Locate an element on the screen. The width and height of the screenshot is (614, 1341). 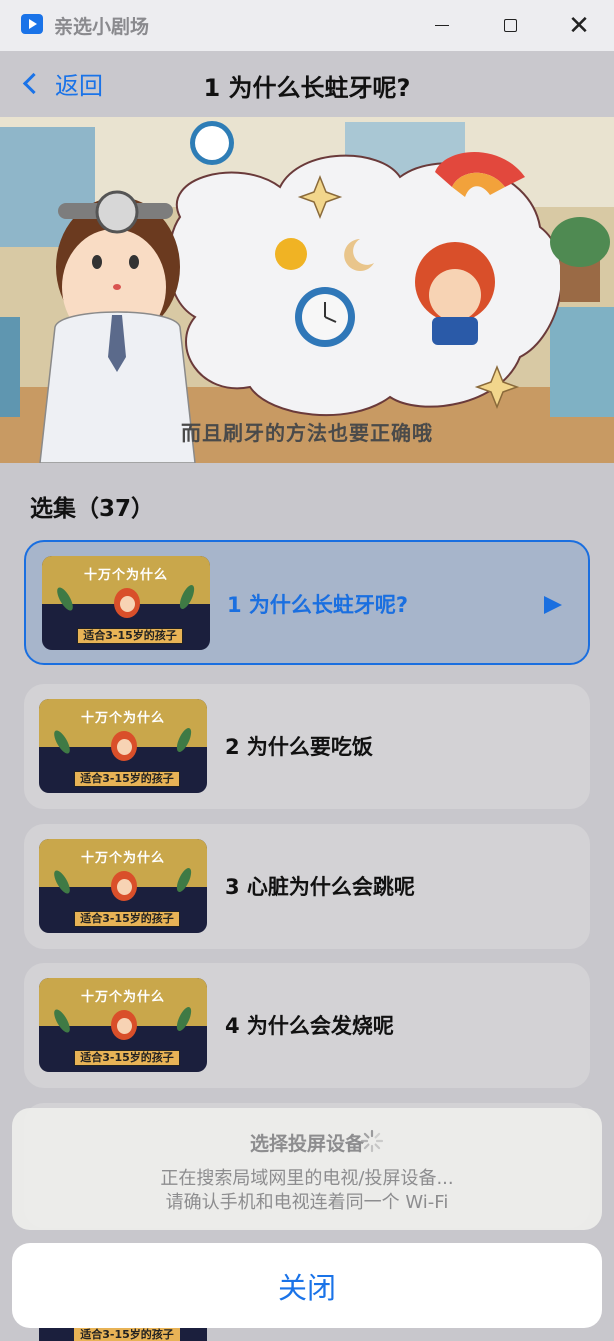
episode-label: 4 为什么会发烧呢 is located at coordinates (309, 1026).